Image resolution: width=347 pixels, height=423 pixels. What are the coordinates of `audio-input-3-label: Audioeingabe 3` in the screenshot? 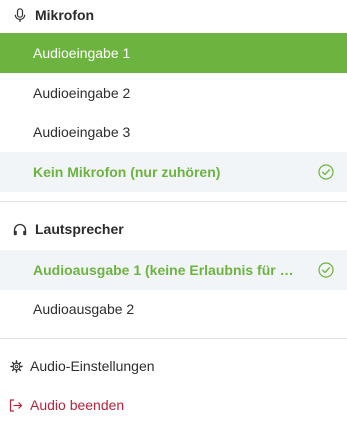 It's located at (82, 132).